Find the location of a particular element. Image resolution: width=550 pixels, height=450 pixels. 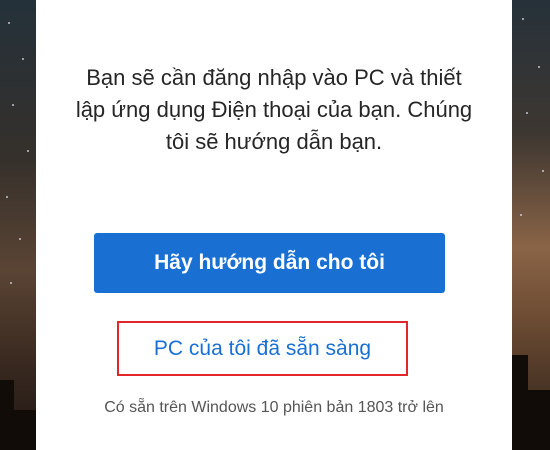

setup-message-line: Bạn sẽ cần đăng nhập vào PC và thiết is located at coordinates (274, 77).